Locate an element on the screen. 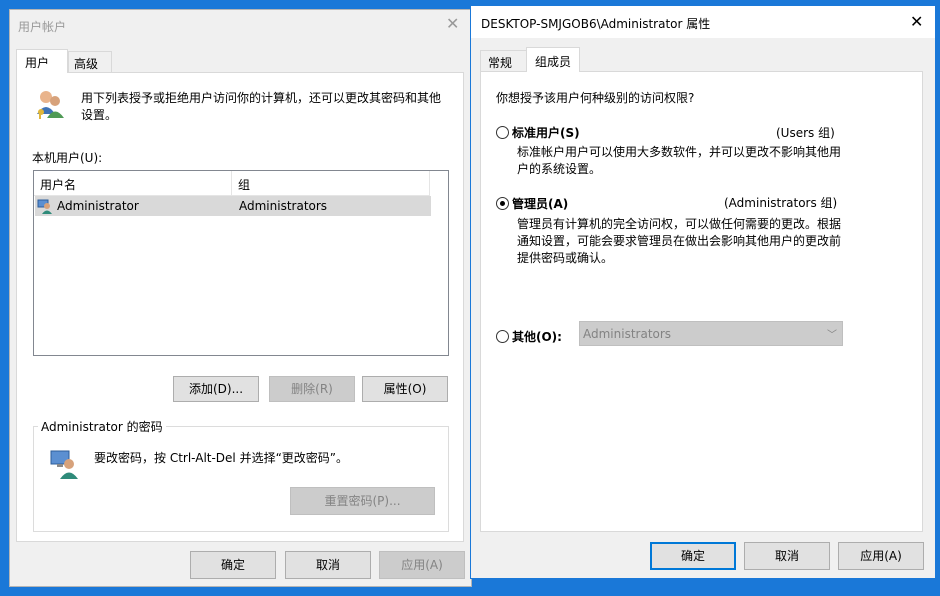 This screenshot has width=940, height=596. standard-user-group: (Users 组) is located at coordinates (805, 133).